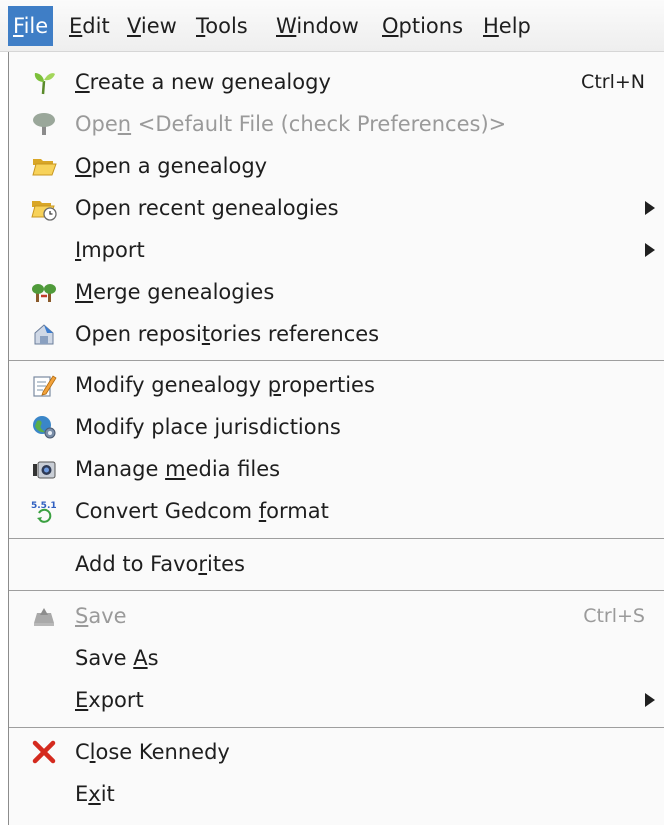 The image size is (664, 825). Describe the element at coordinates (336, 124) in the screenshot. I see `menu-item-open-default-file: Open <Default File (check Preferences)>` at that location.